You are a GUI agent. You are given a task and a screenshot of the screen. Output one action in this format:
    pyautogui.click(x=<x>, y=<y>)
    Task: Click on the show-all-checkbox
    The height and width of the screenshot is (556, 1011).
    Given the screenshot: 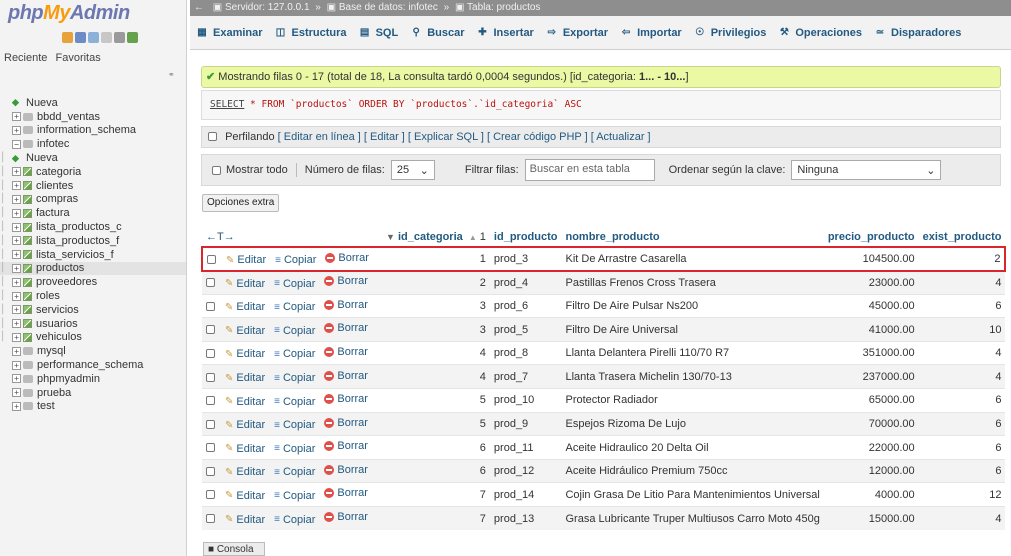 What is the action you would take?
    pyautogui.click(x=216, y=170)
    